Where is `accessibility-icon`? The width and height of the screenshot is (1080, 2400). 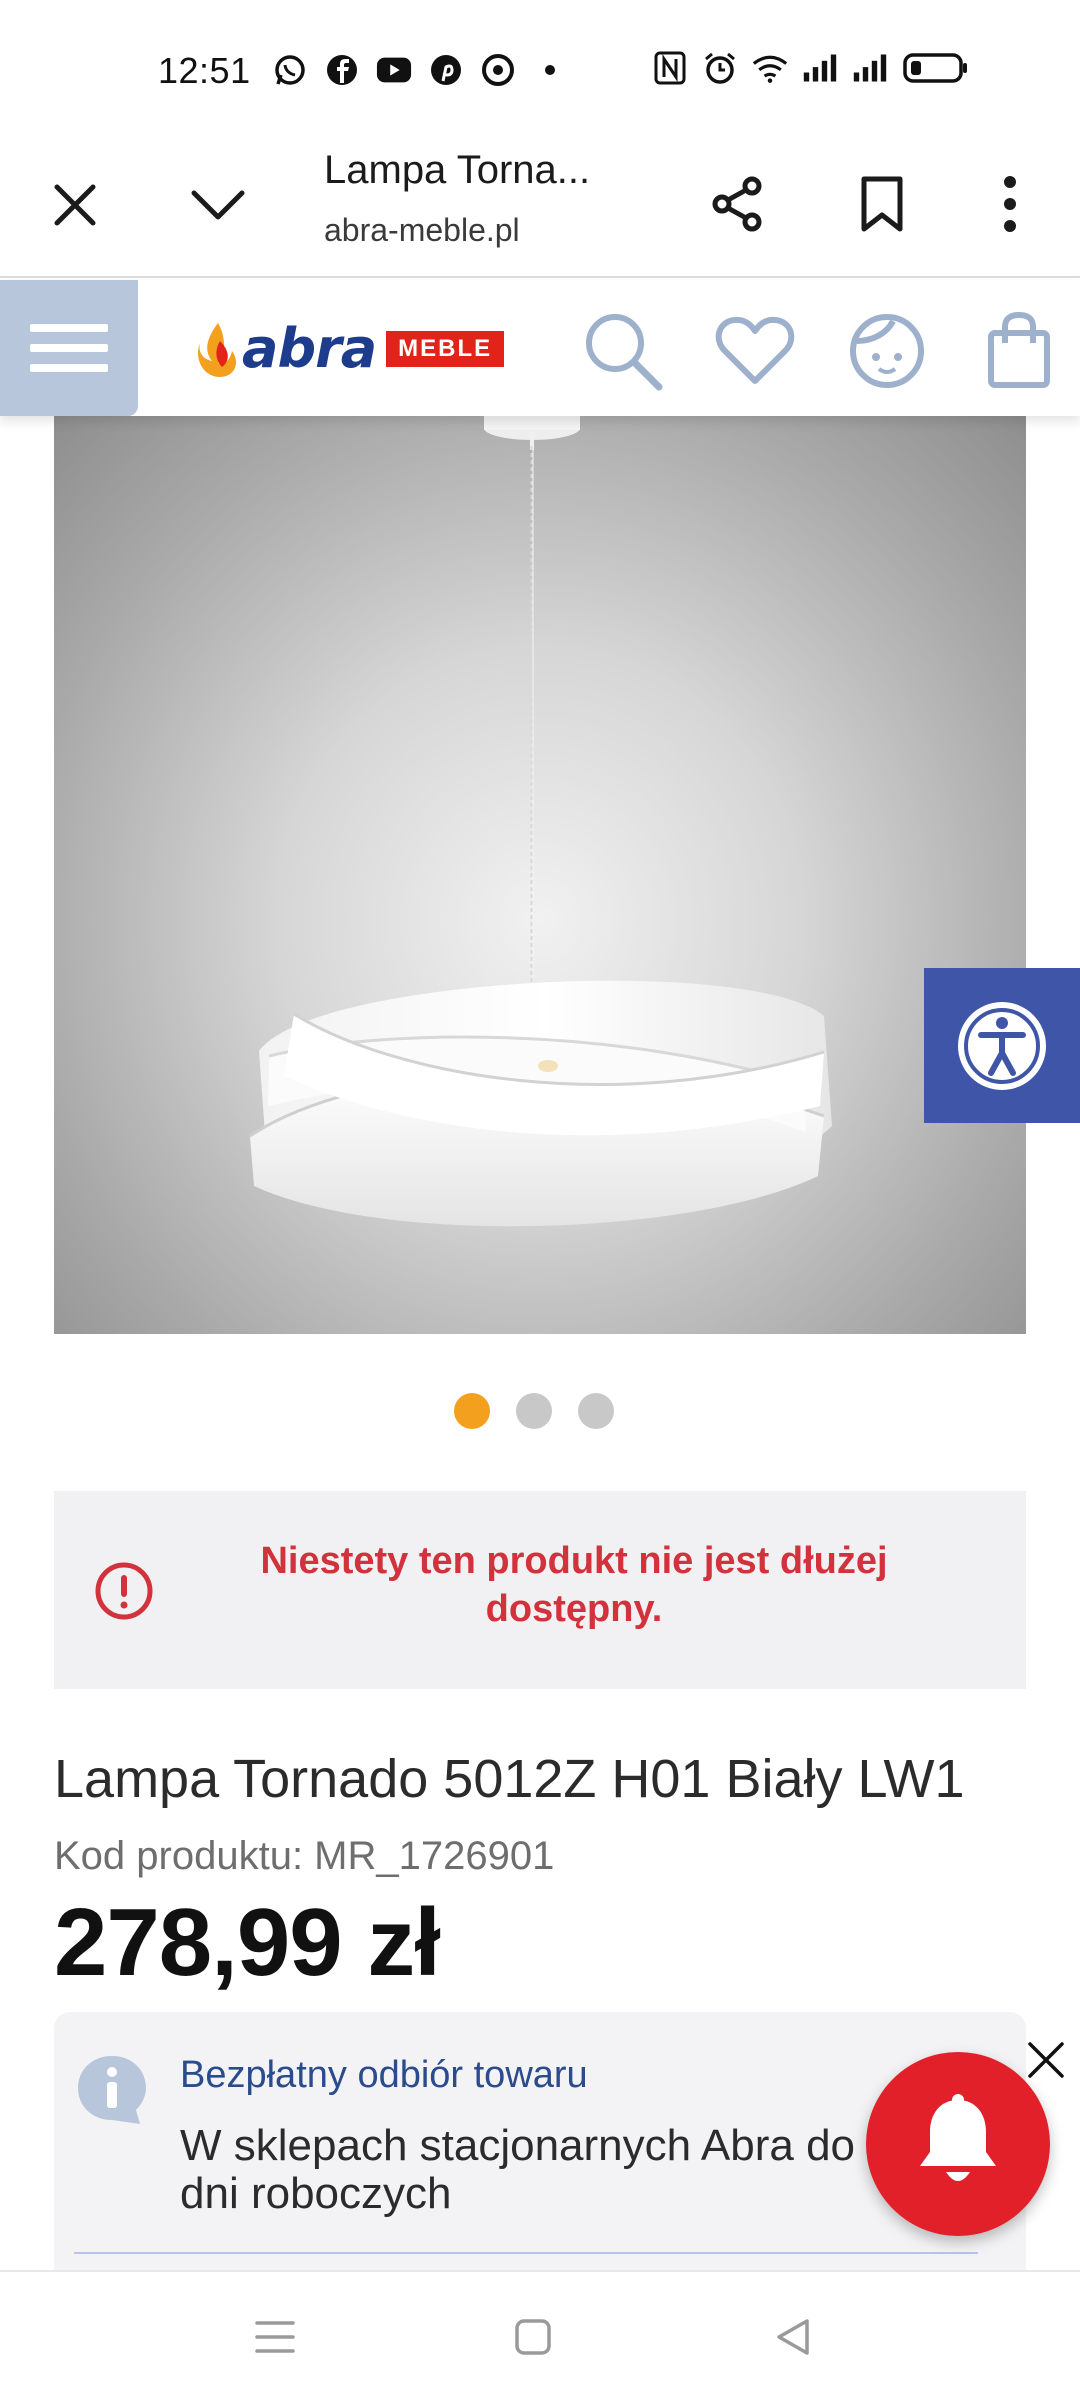
accessibility-icon is located at coordinates (1002, 1045).